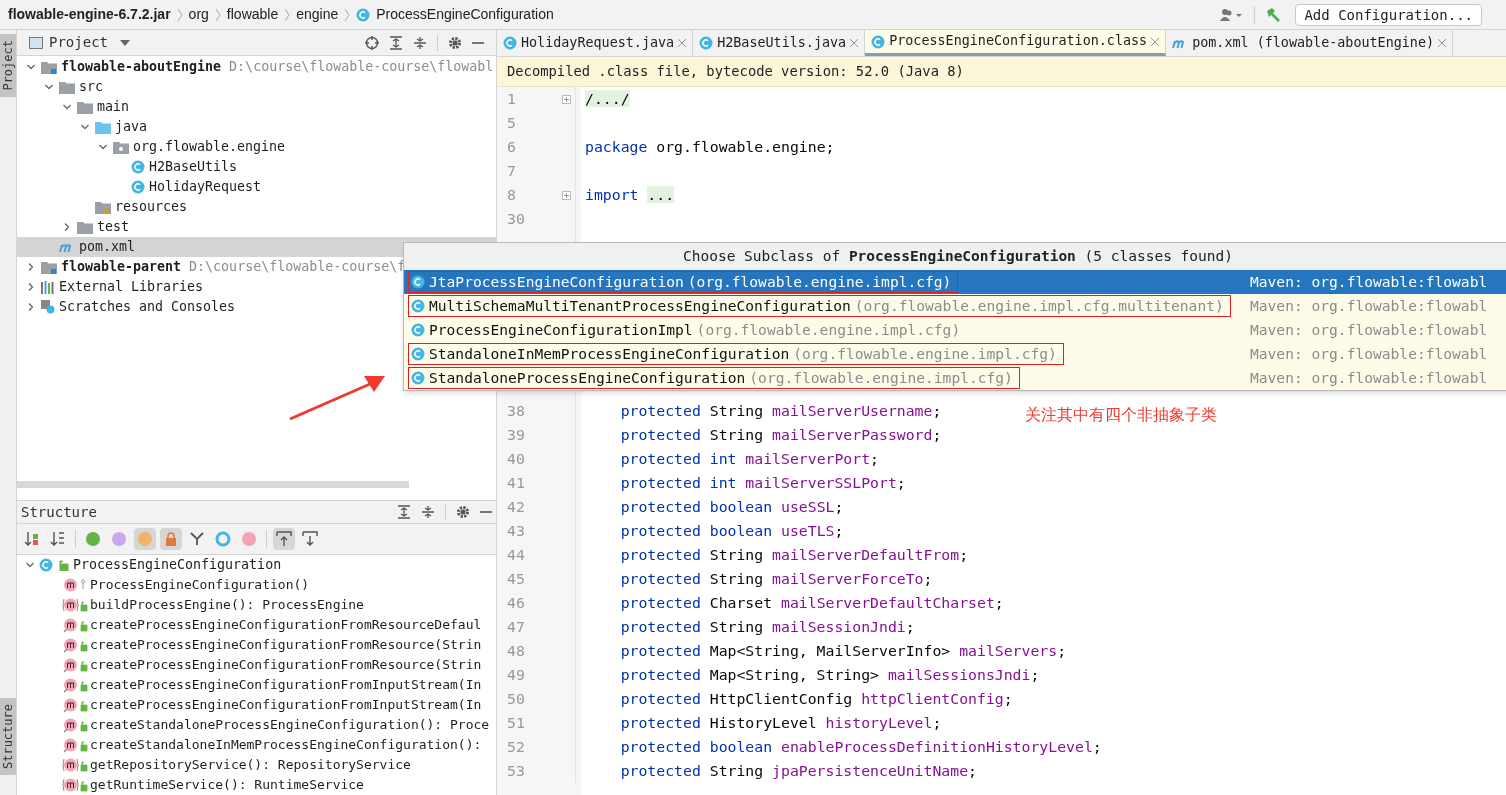 Image resolution: width=1506 pixels, height=795 pixels. Describe the element at coordinates (516, 698) in the screenshot. I see `line-number: 50` at that location.